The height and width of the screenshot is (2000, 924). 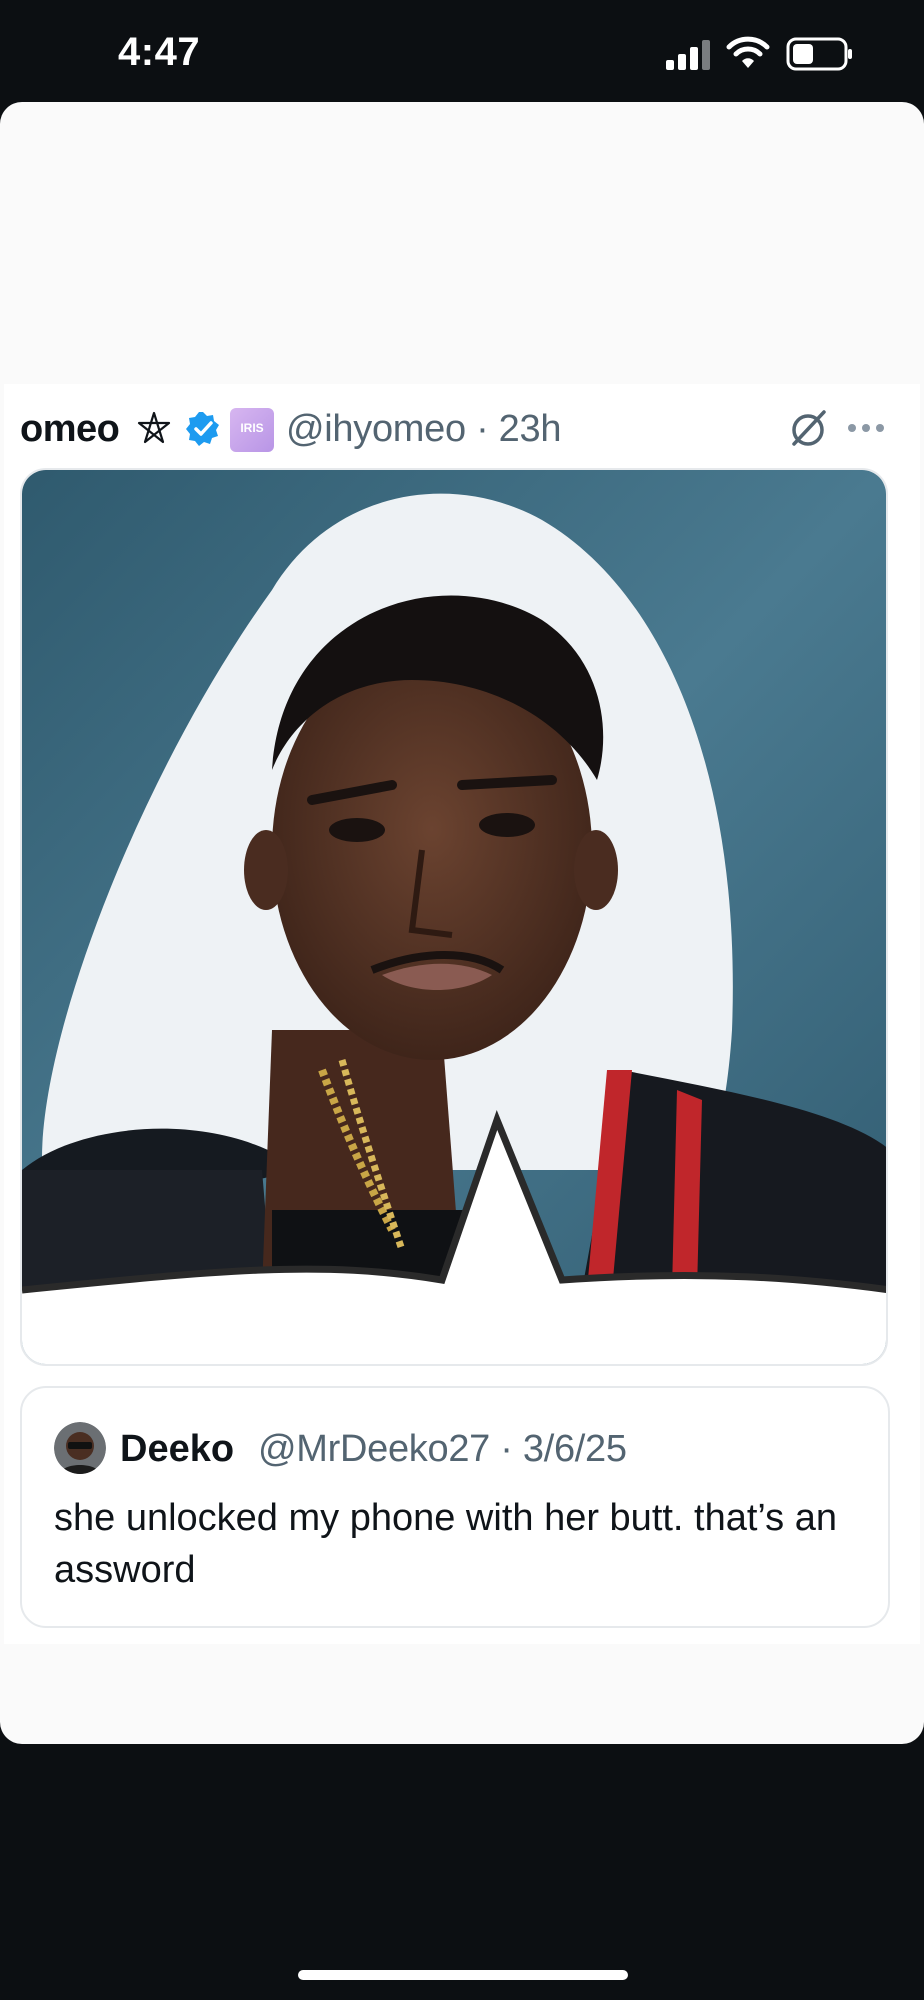 I want to click on cellular-signal-icon, so click(x=688, y=55).